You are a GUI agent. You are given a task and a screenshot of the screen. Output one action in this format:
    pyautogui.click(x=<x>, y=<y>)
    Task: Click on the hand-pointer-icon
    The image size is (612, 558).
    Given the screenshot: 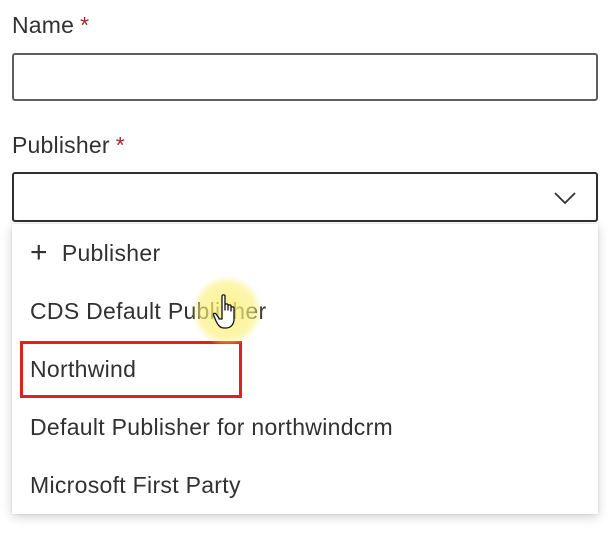 What is the action you would take?
    pyautogui.click(x=223, y=311)
    